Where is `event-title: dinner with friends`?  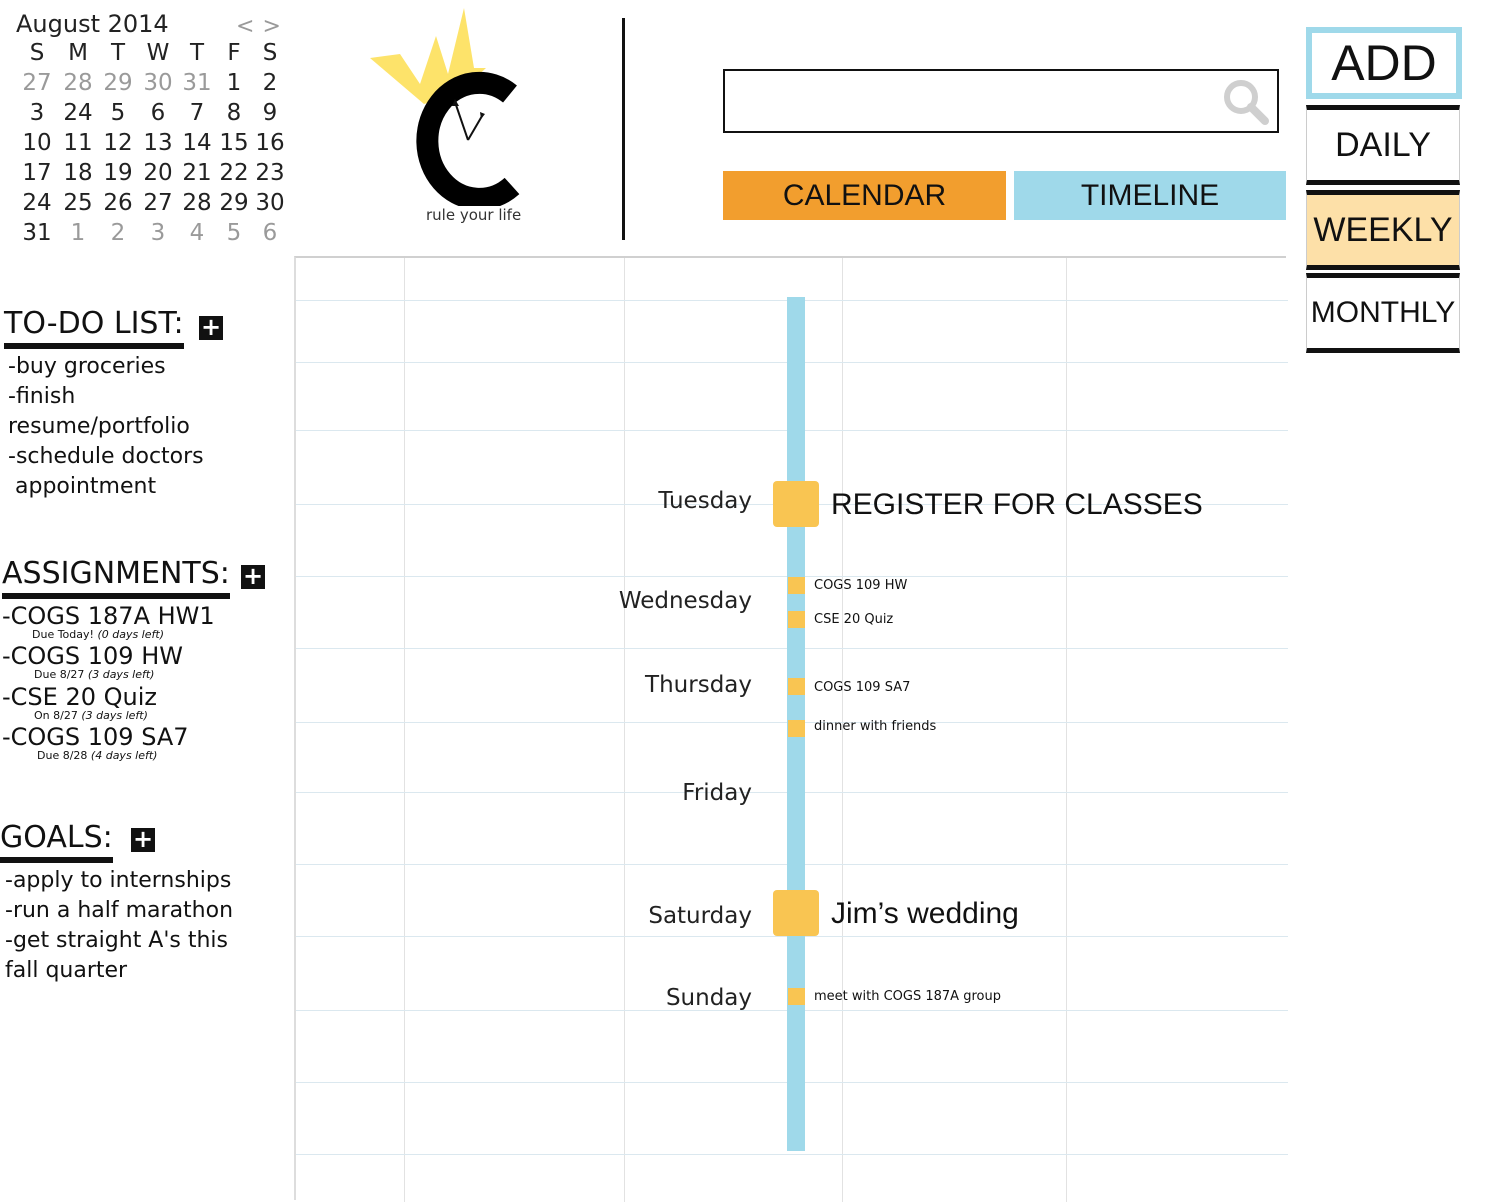 event-title: dinner with friends is located at coordinates (875, 726).